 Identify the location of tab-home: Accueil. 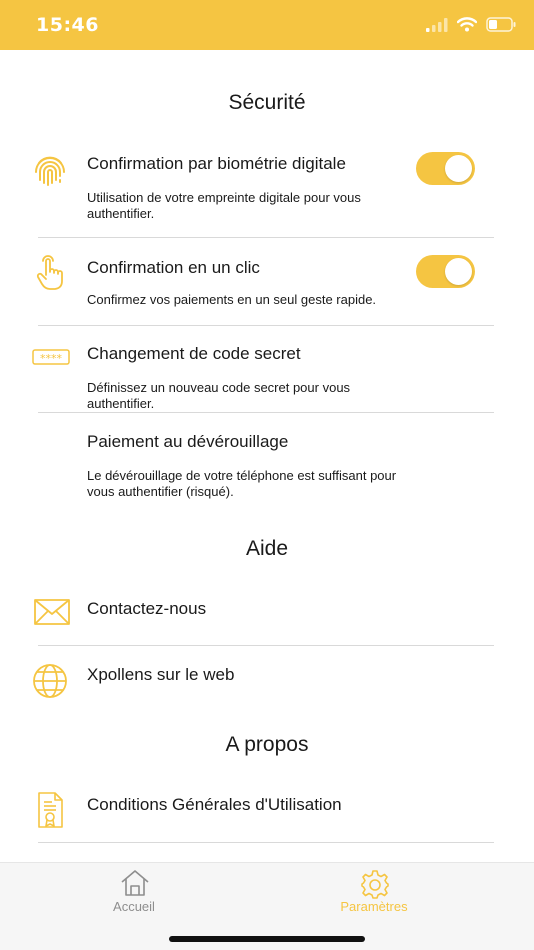
(134, 893).